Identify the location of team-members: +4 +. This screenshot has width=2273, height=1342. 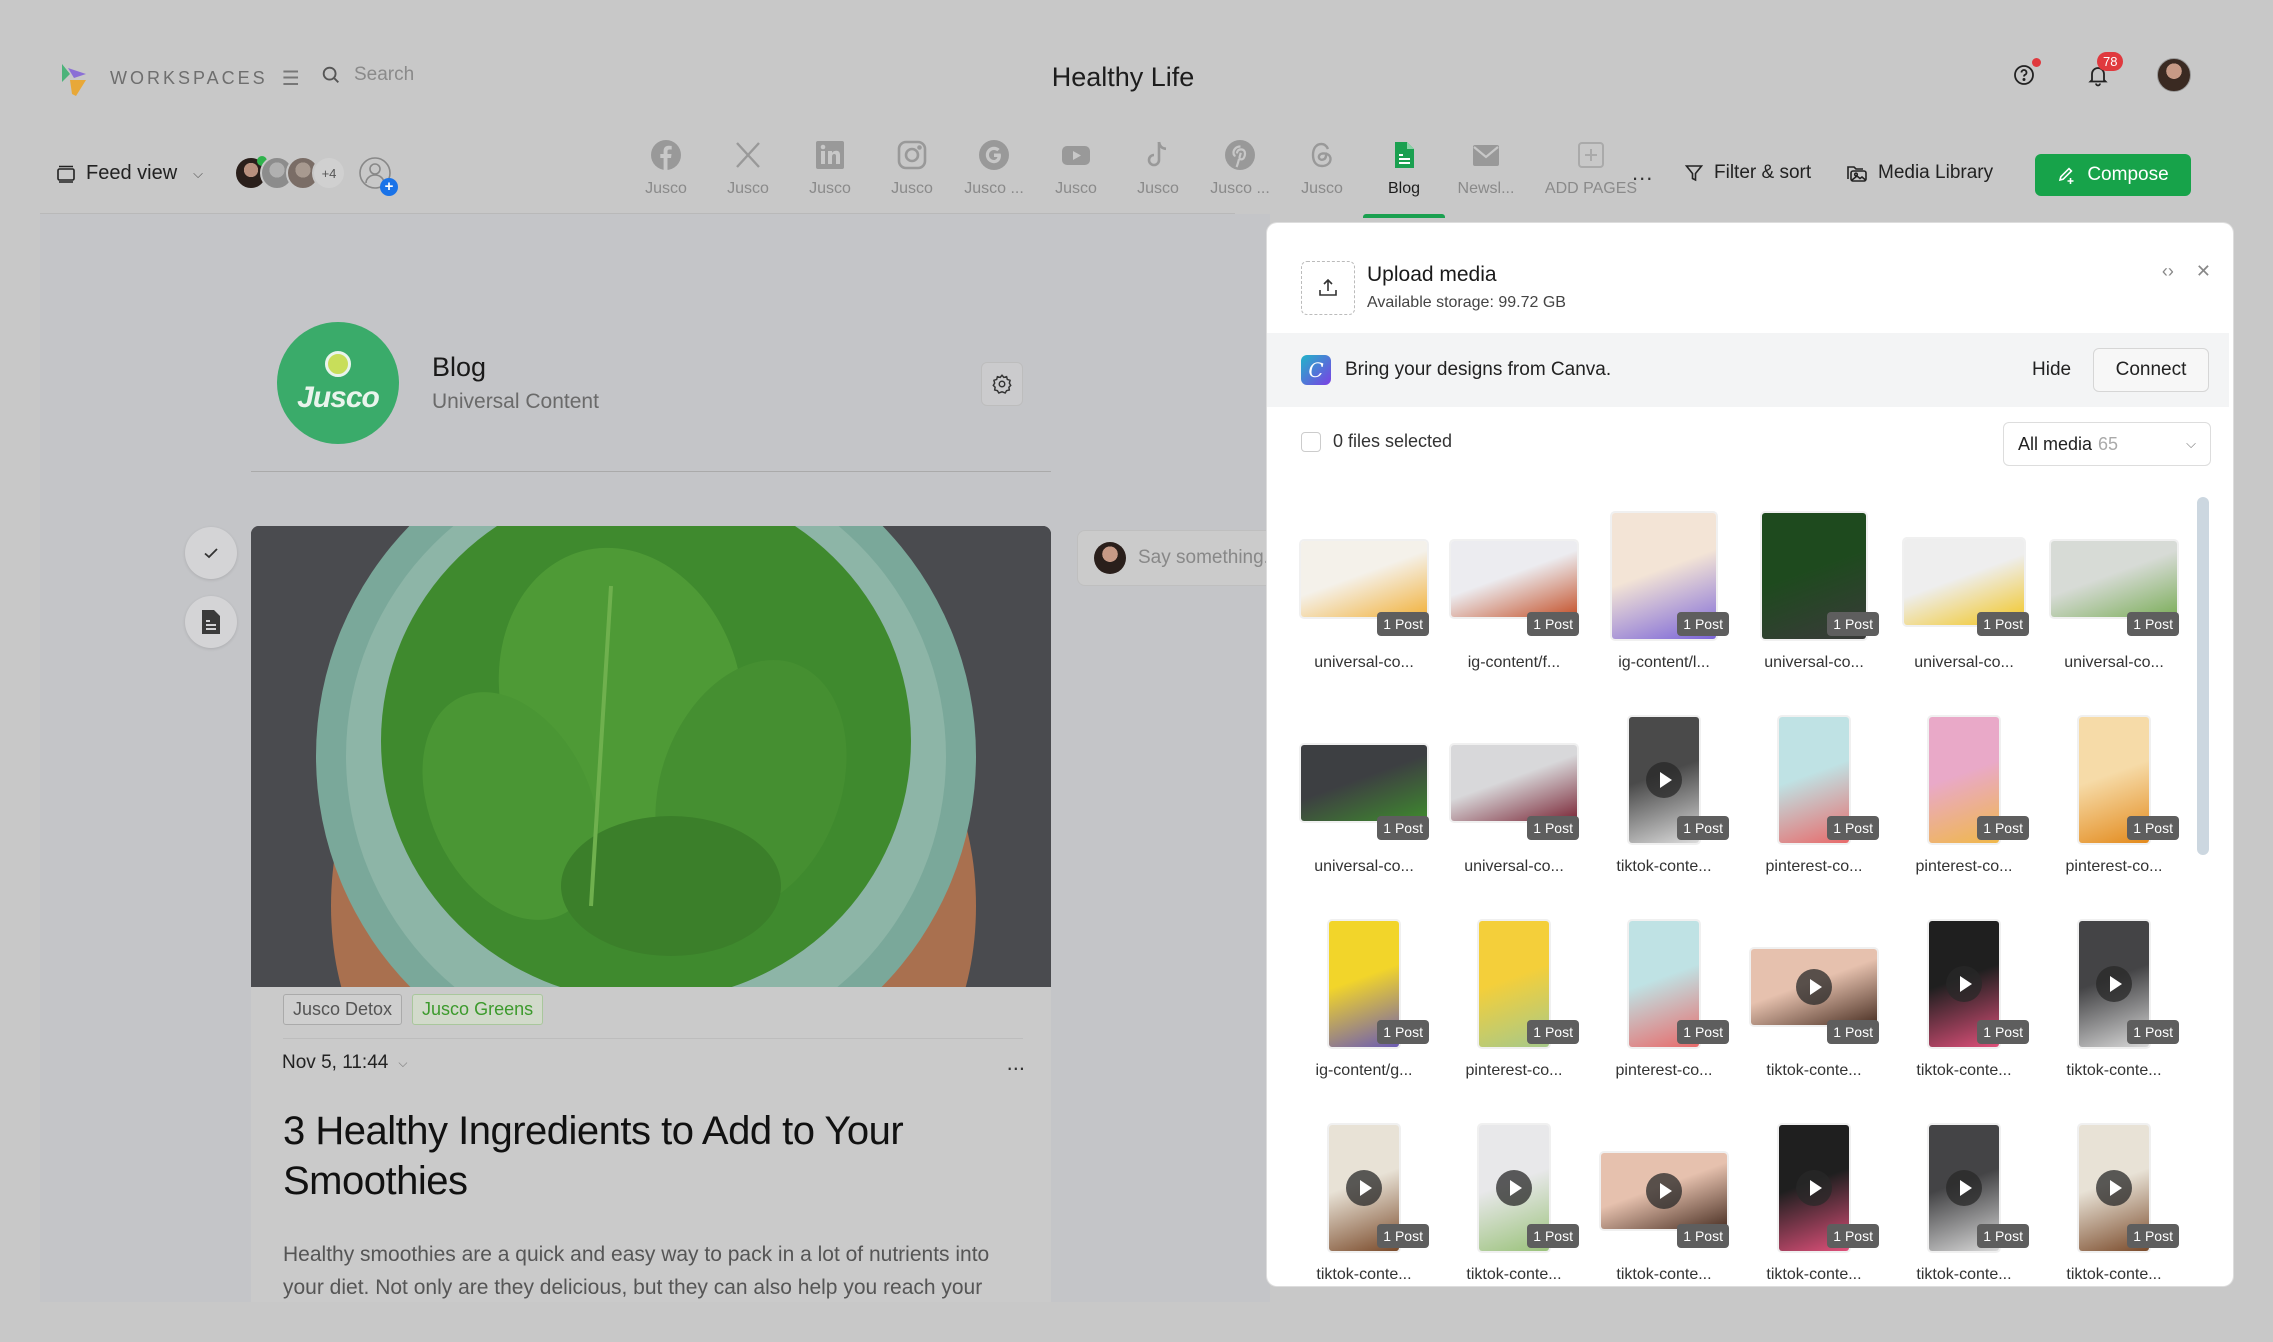
(316, 176).